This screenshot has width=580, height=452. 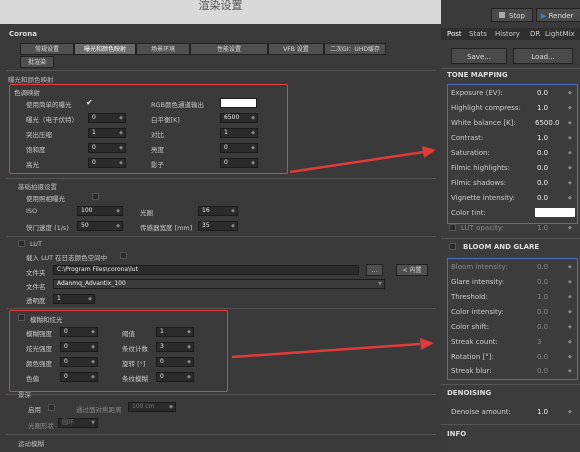 What do you see at coordinates (107, 148) in the screenshot?
I see `saturation-field: 0 ◆` at bounding box center [107, 148].